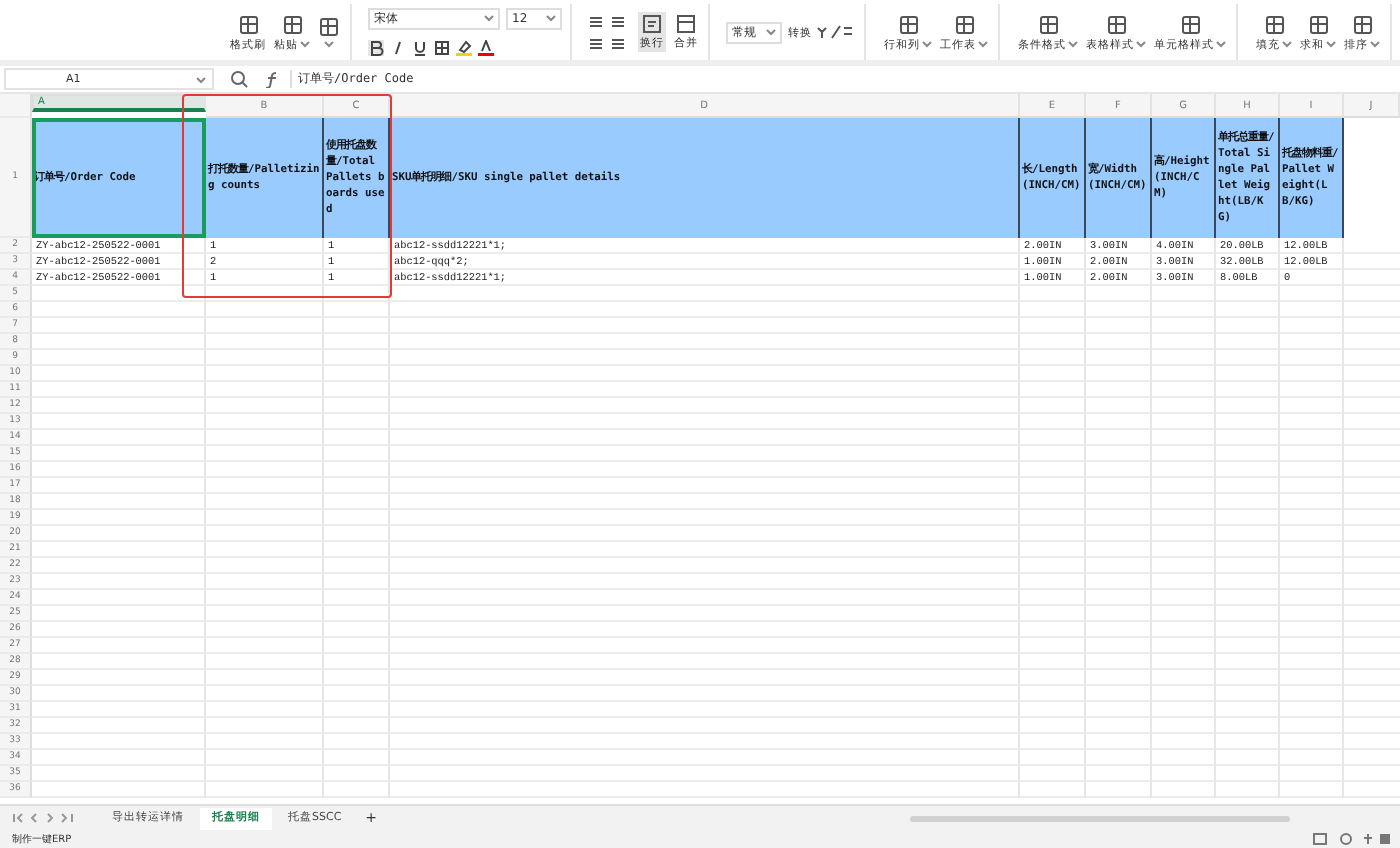 This screenshot has height=848, width=1400. I want to click on italic-icon, so click(398, 48).